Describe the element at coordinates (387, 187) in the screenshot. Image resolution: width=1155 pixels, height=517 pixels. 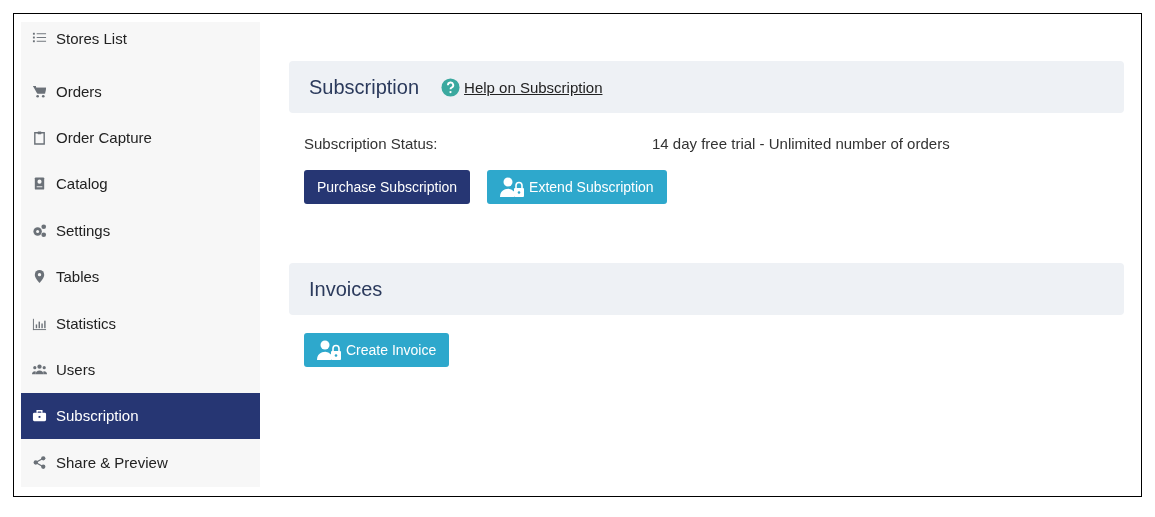
I see `purchase-button: Purchase Subscription` at that location.